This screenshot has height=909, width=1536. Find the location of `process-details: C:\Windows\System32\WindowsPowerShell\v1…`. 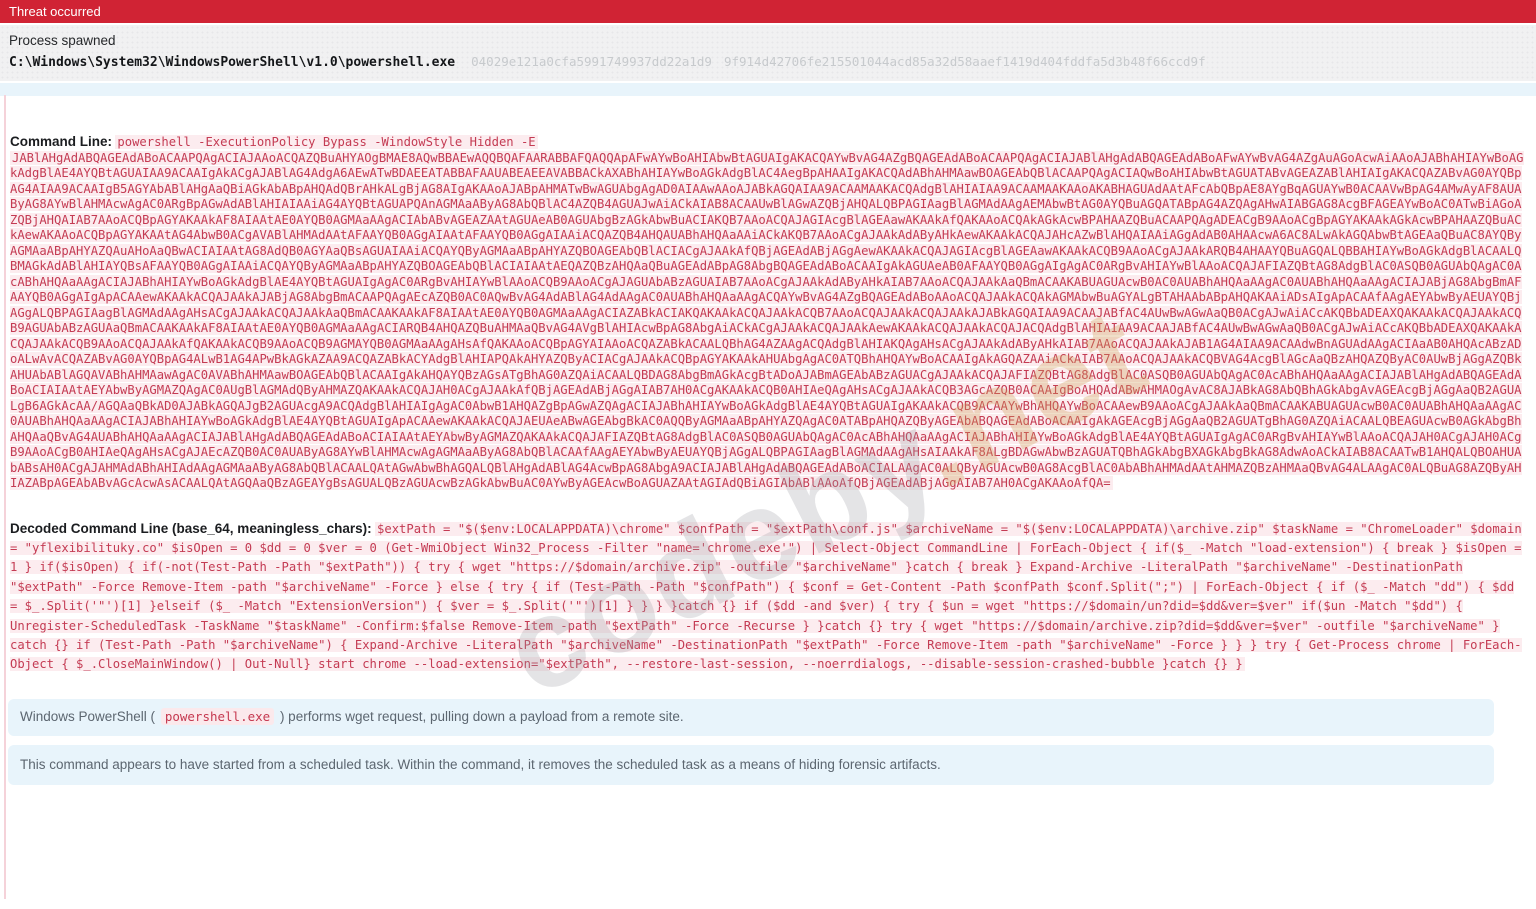

process-details: C:\Windows\System32\WindowsPowerShell\v1… is located at coordinates (768, 62).